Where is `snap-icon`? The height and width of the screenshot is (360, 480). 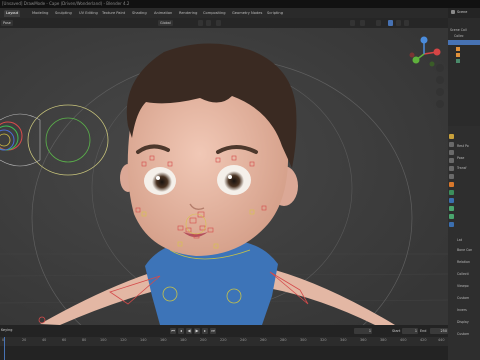
snap-icon is located at coordinates (208, 23).